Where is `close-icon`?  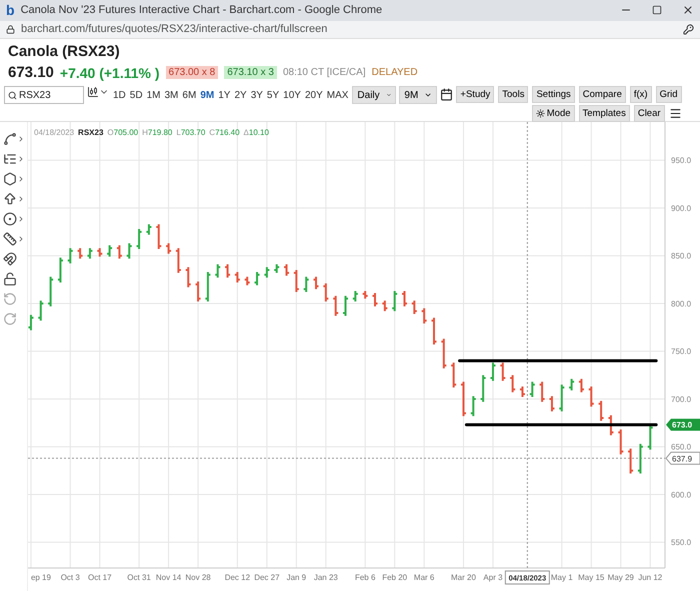
close-icon is located at coordinates (688, 10).